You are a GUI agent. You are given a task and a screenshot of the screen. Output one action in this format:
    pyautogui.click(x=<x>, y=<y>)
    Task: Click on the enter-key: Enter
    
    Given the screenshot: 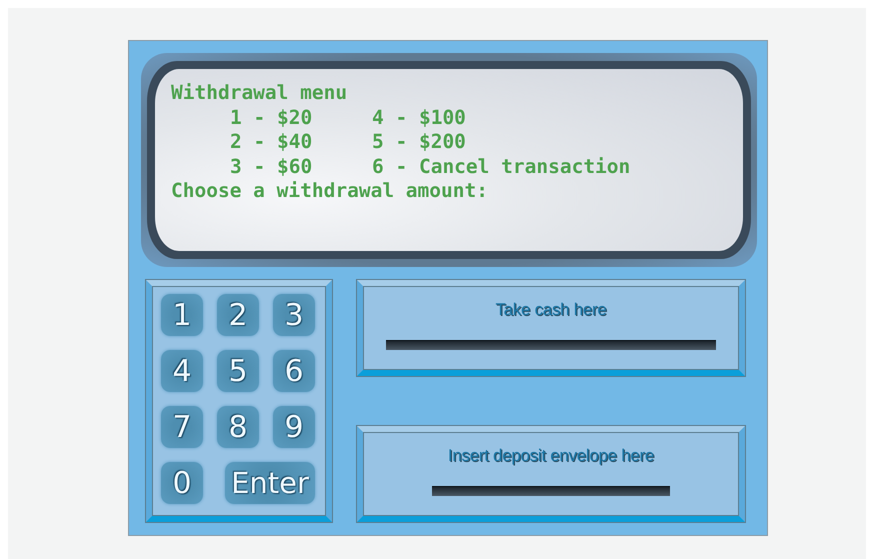 What is the action you would take?
    pyautogui.click(x=270, y=483)
    